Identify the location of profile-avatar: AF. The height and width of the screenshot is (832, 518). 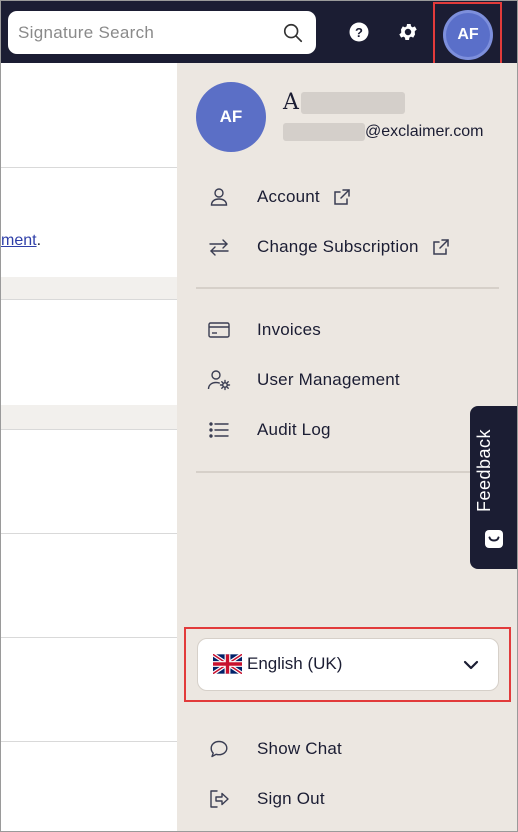
(231, 117).